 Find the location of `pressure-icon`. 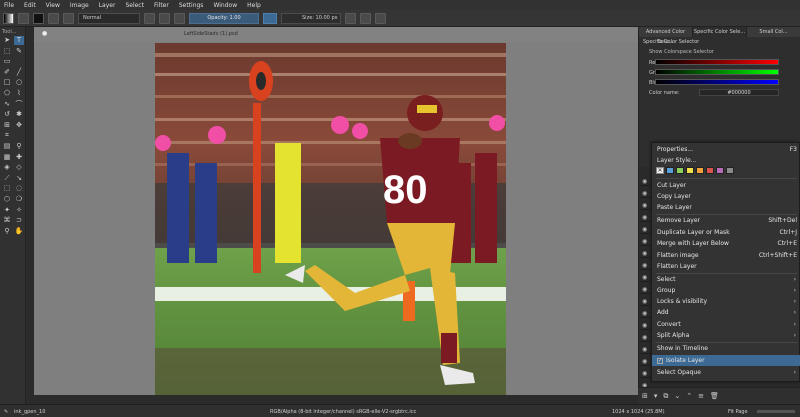

pressure-icon is located at coordinates (179, 18).